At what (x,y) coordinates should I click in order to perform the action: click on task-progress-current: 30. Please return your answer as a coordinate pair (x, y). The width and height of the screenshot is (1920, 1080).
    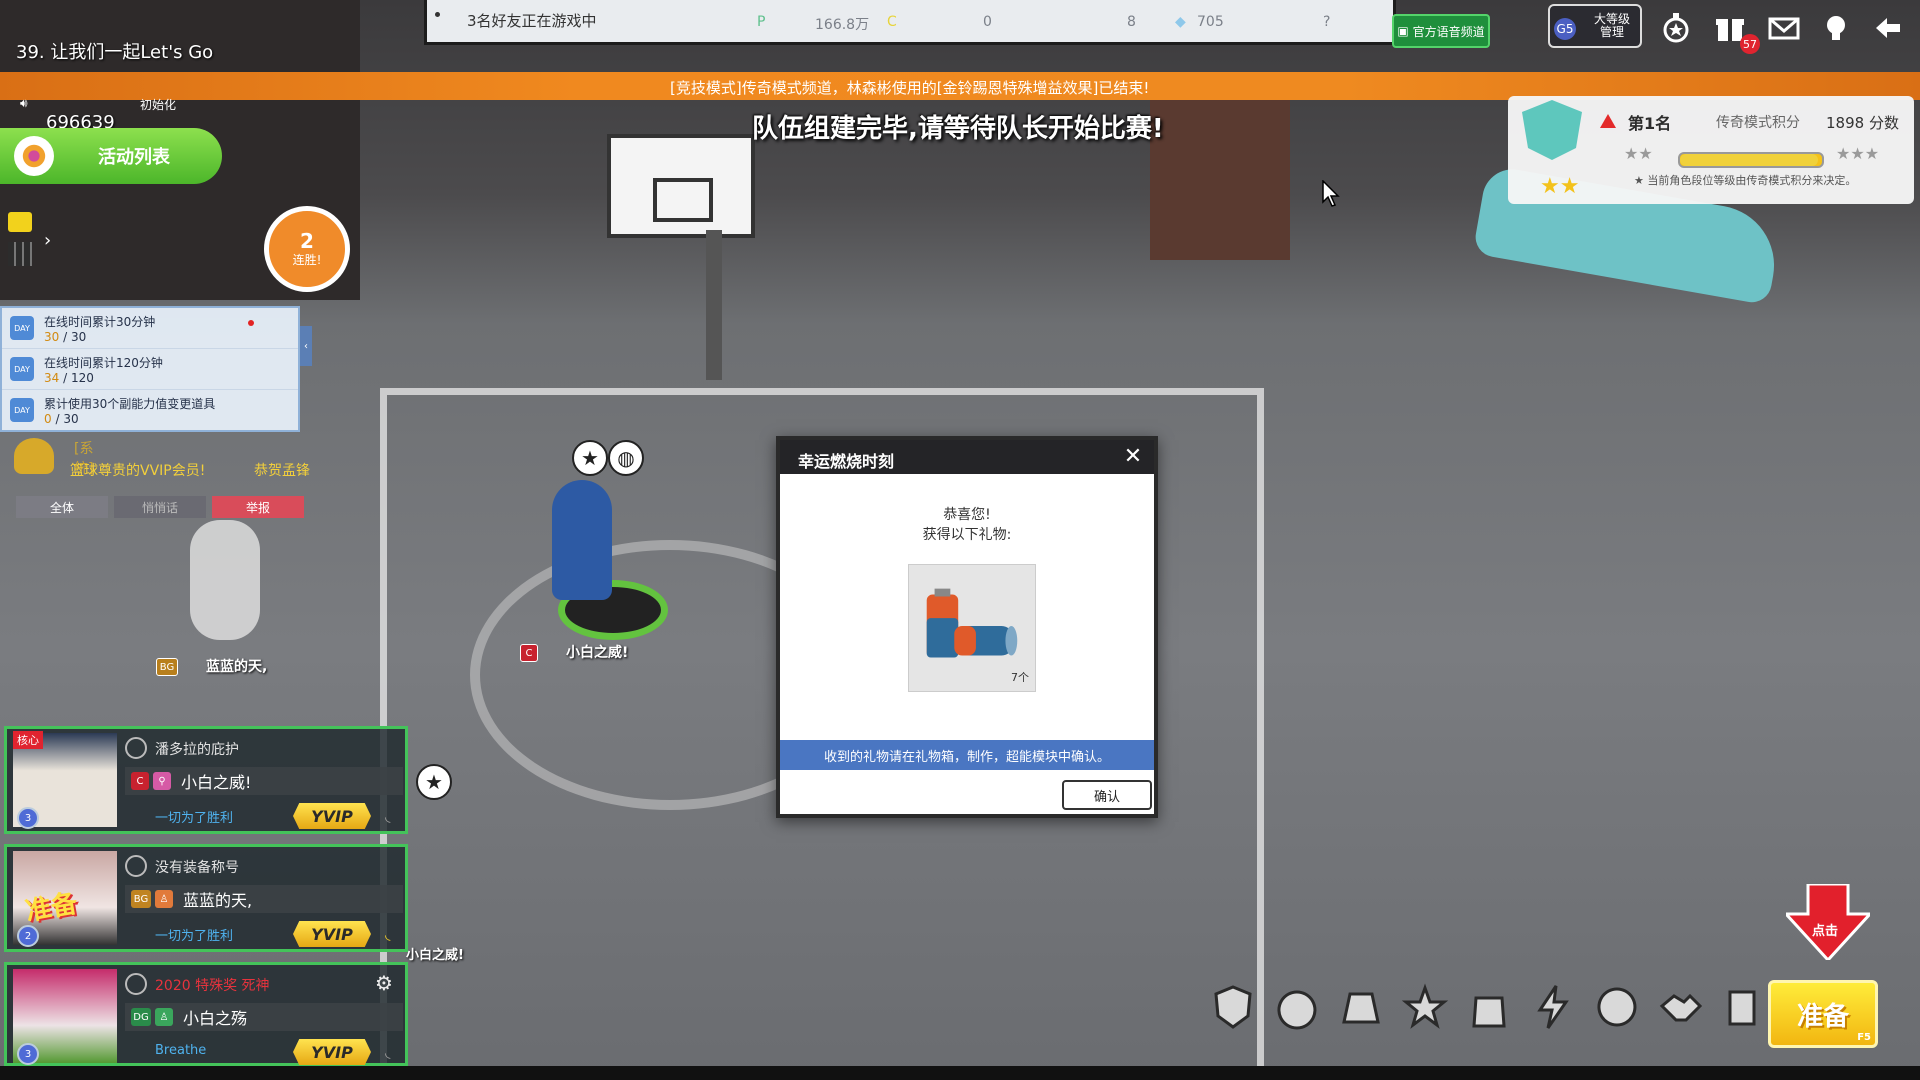
    Looking at the image, I should click on (52, 336).